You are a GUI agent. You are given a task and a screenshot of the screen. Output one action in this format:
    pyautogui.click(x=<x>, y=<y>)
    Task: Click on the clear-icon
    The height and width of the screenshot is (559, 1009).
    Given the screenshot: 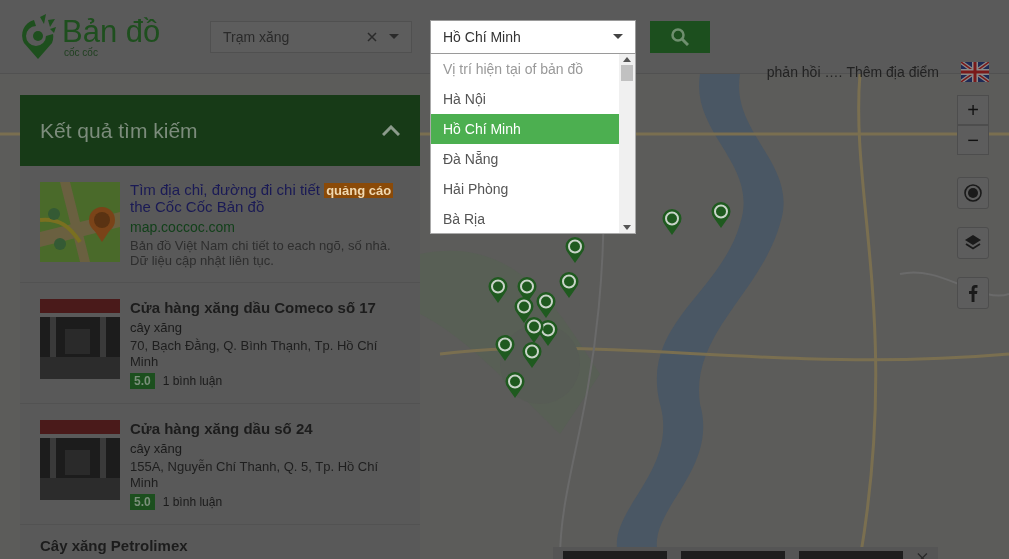 What is the action you would take?
    pyautogui.click(x=372, y=36)
    